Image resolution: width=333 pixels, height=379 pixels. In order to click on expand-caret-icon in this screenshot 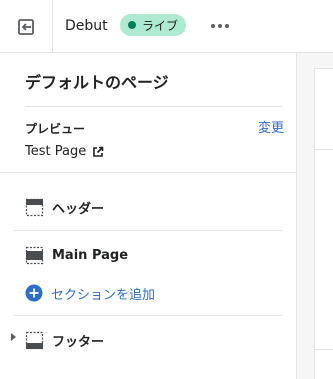, I will do `click(13, 337)`.